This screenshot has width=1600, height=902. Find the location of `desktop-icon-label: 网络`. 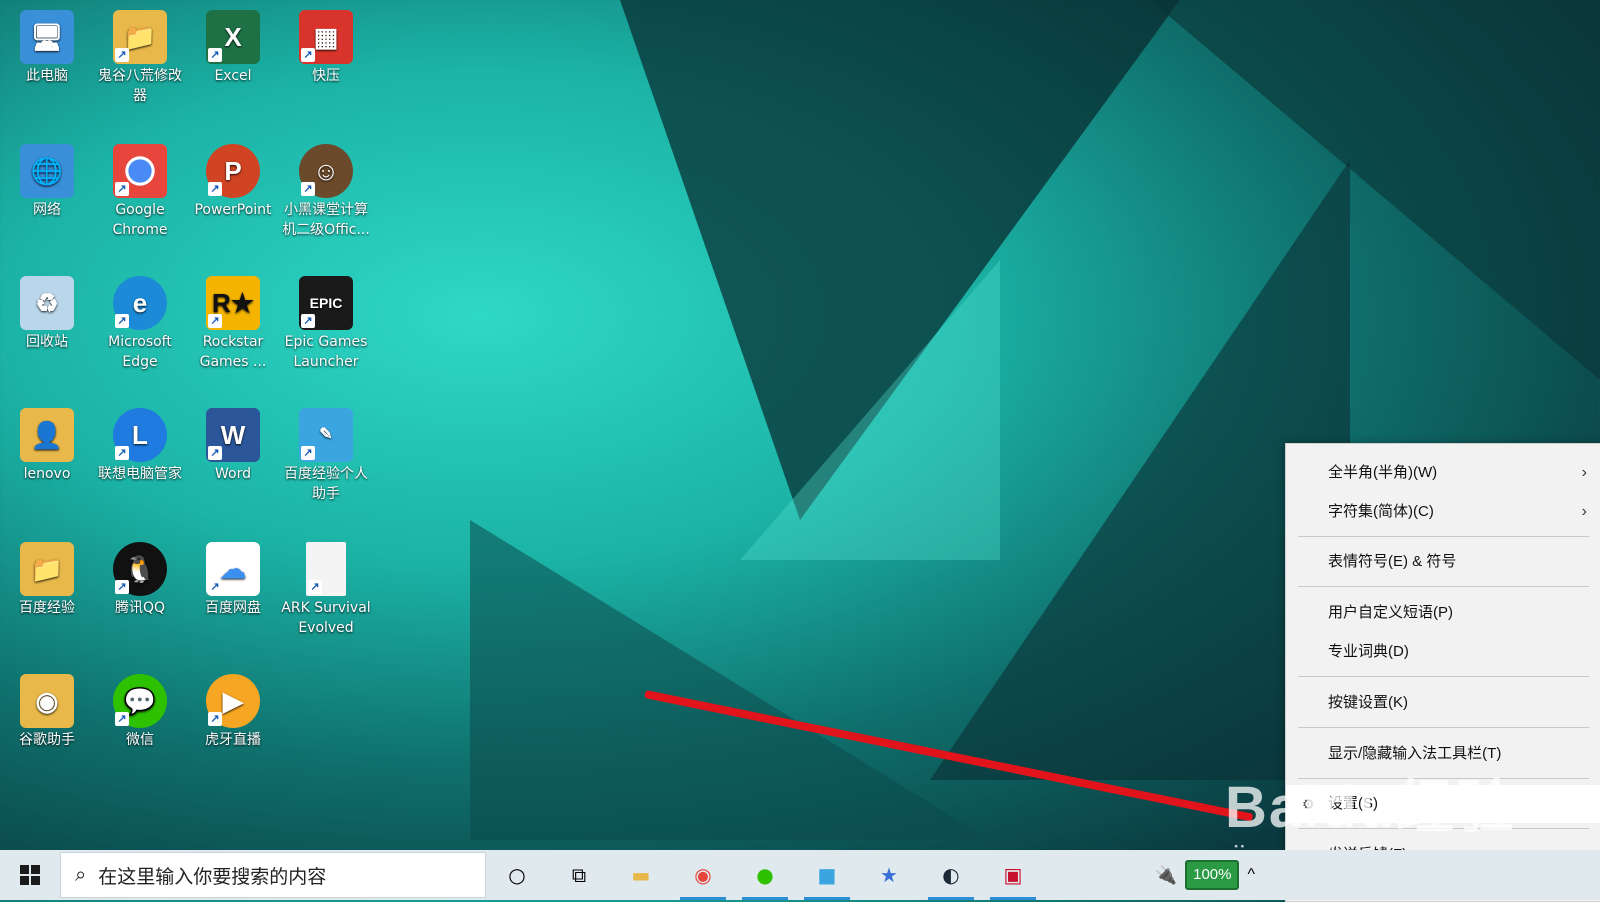

desktop-icon-label: 网络 is located at coordinates (47, 210).